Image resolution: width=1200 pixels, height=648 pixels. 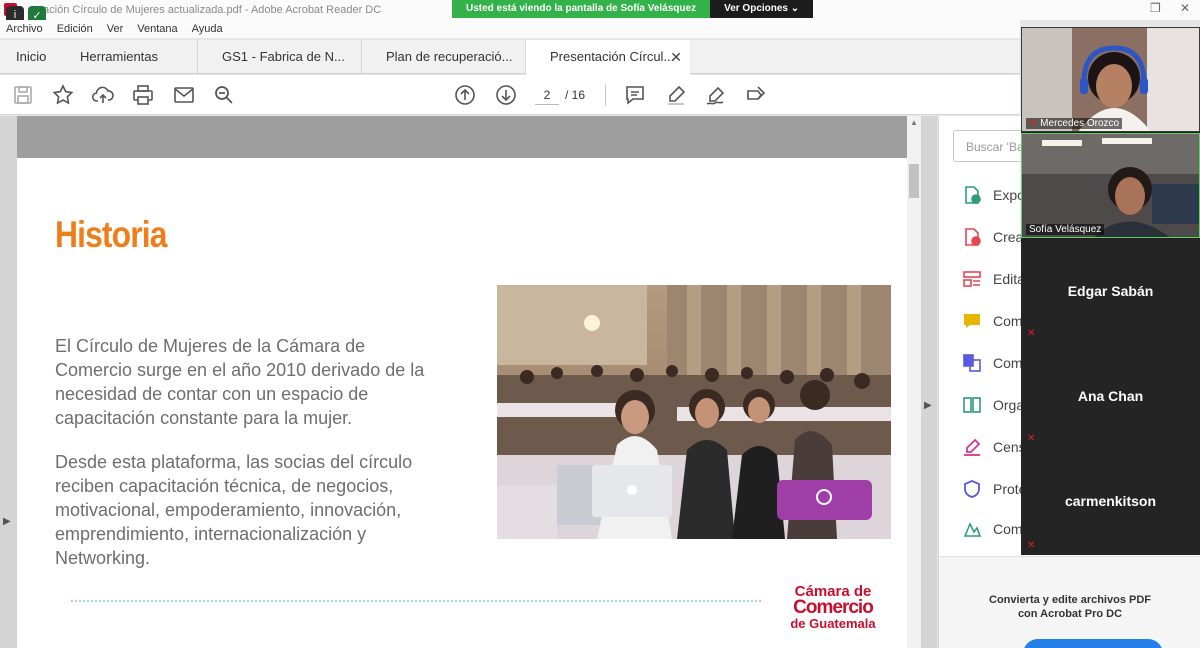 I want to click on tool-comment: Com, so click(x=992, y=321).